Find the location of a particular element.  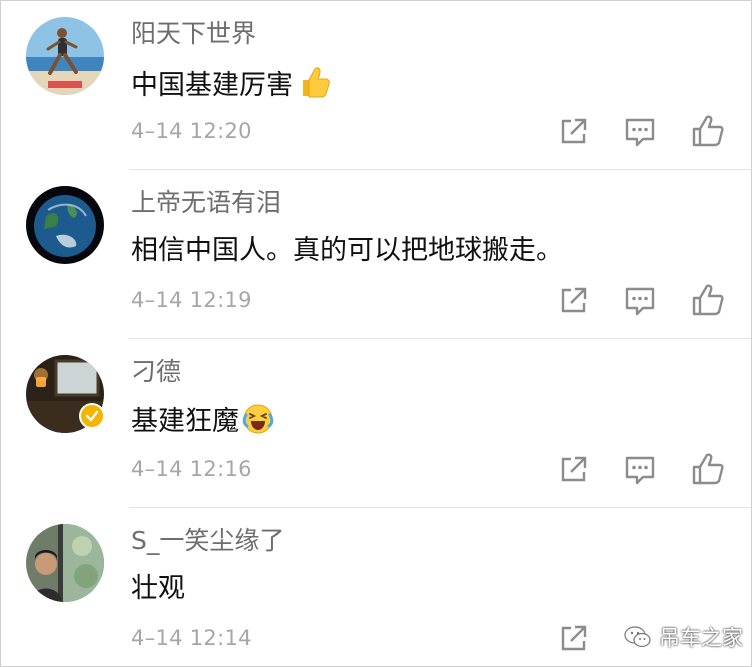

username: S_一笑尘缘了 is located at coordinates (207, 541).